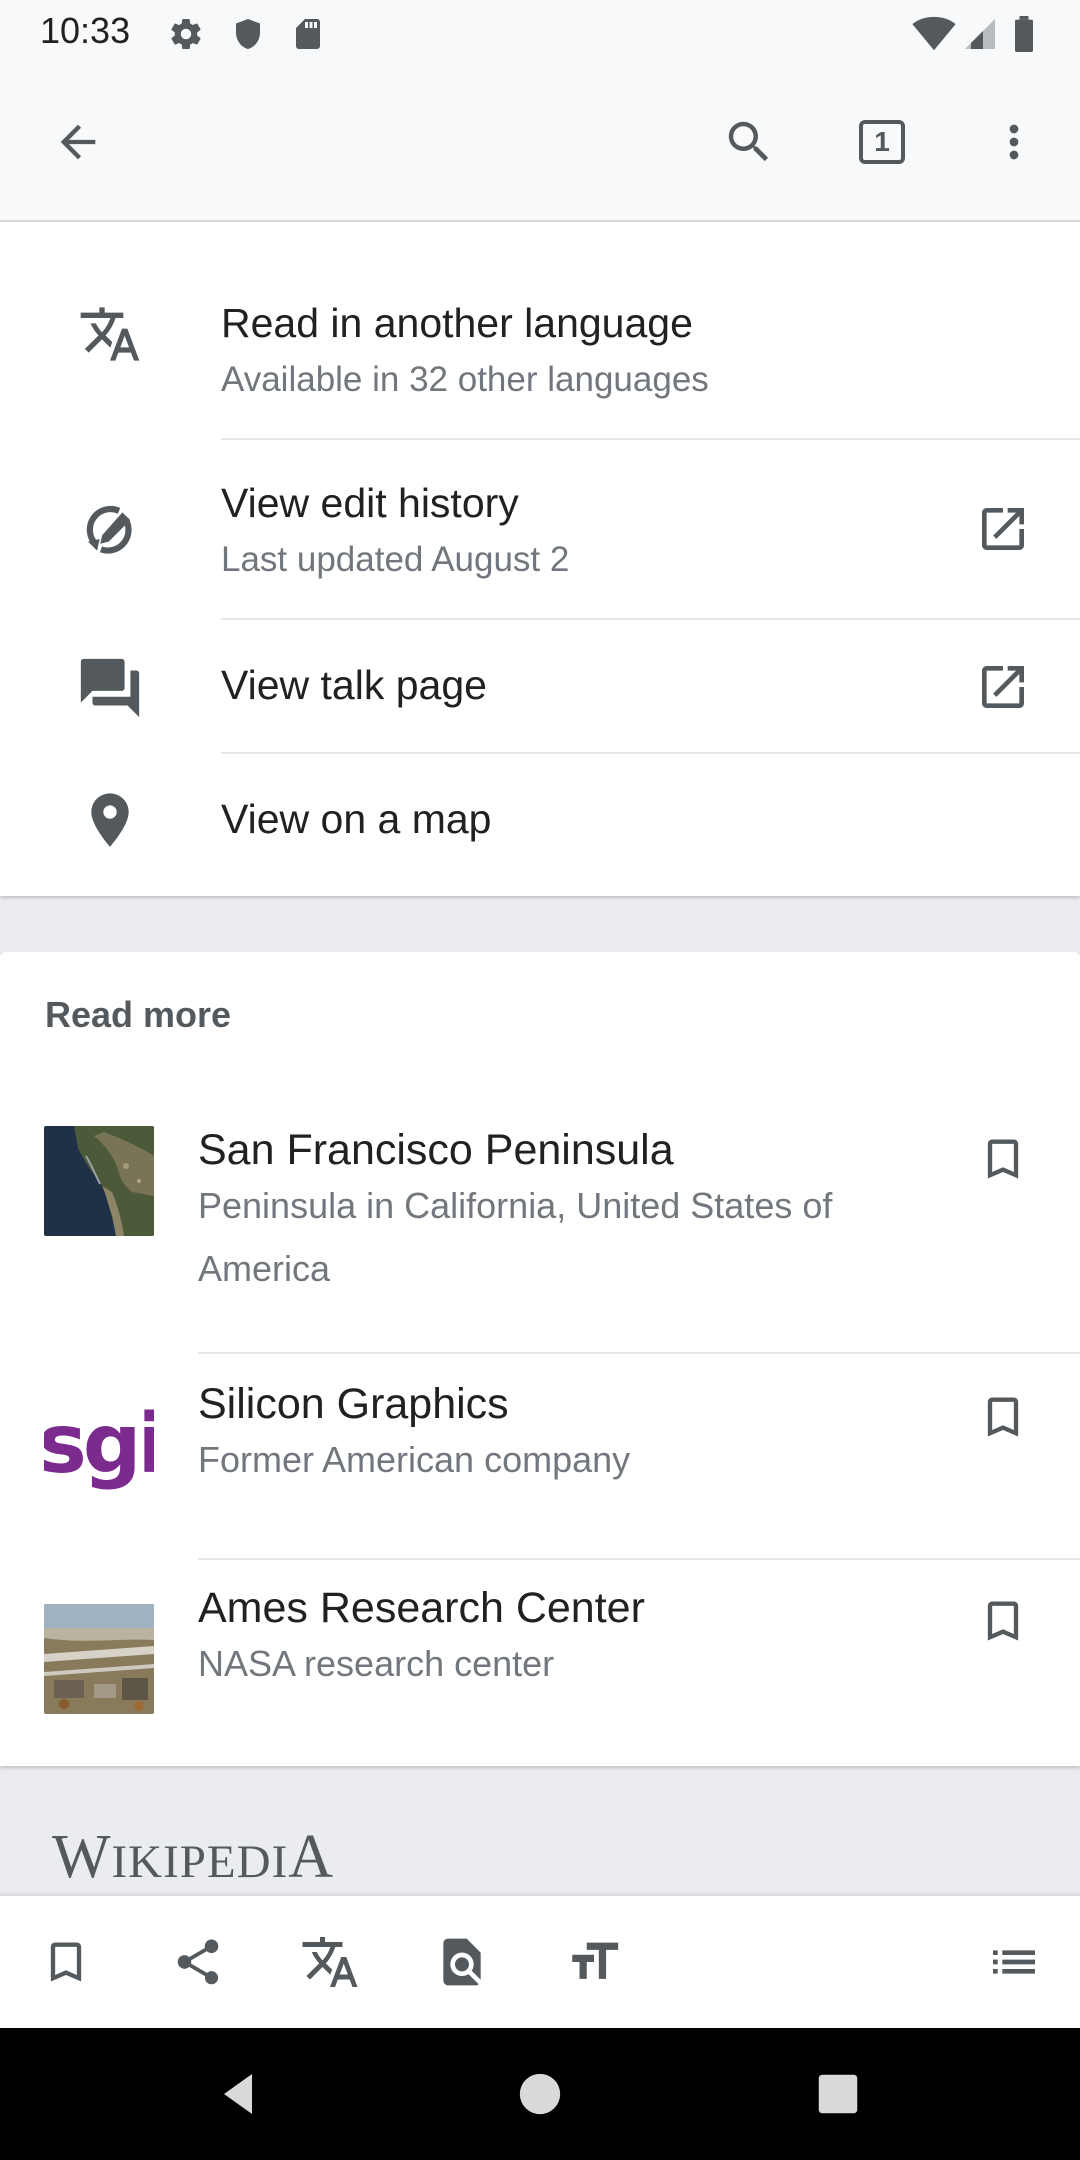 Image resolution: width=1080 pixels, height=2160 pixels. What do you see at coordinates (540, 1962) in the screenshot?
I see `article-toolbar` at bounding box center [540, 1962].